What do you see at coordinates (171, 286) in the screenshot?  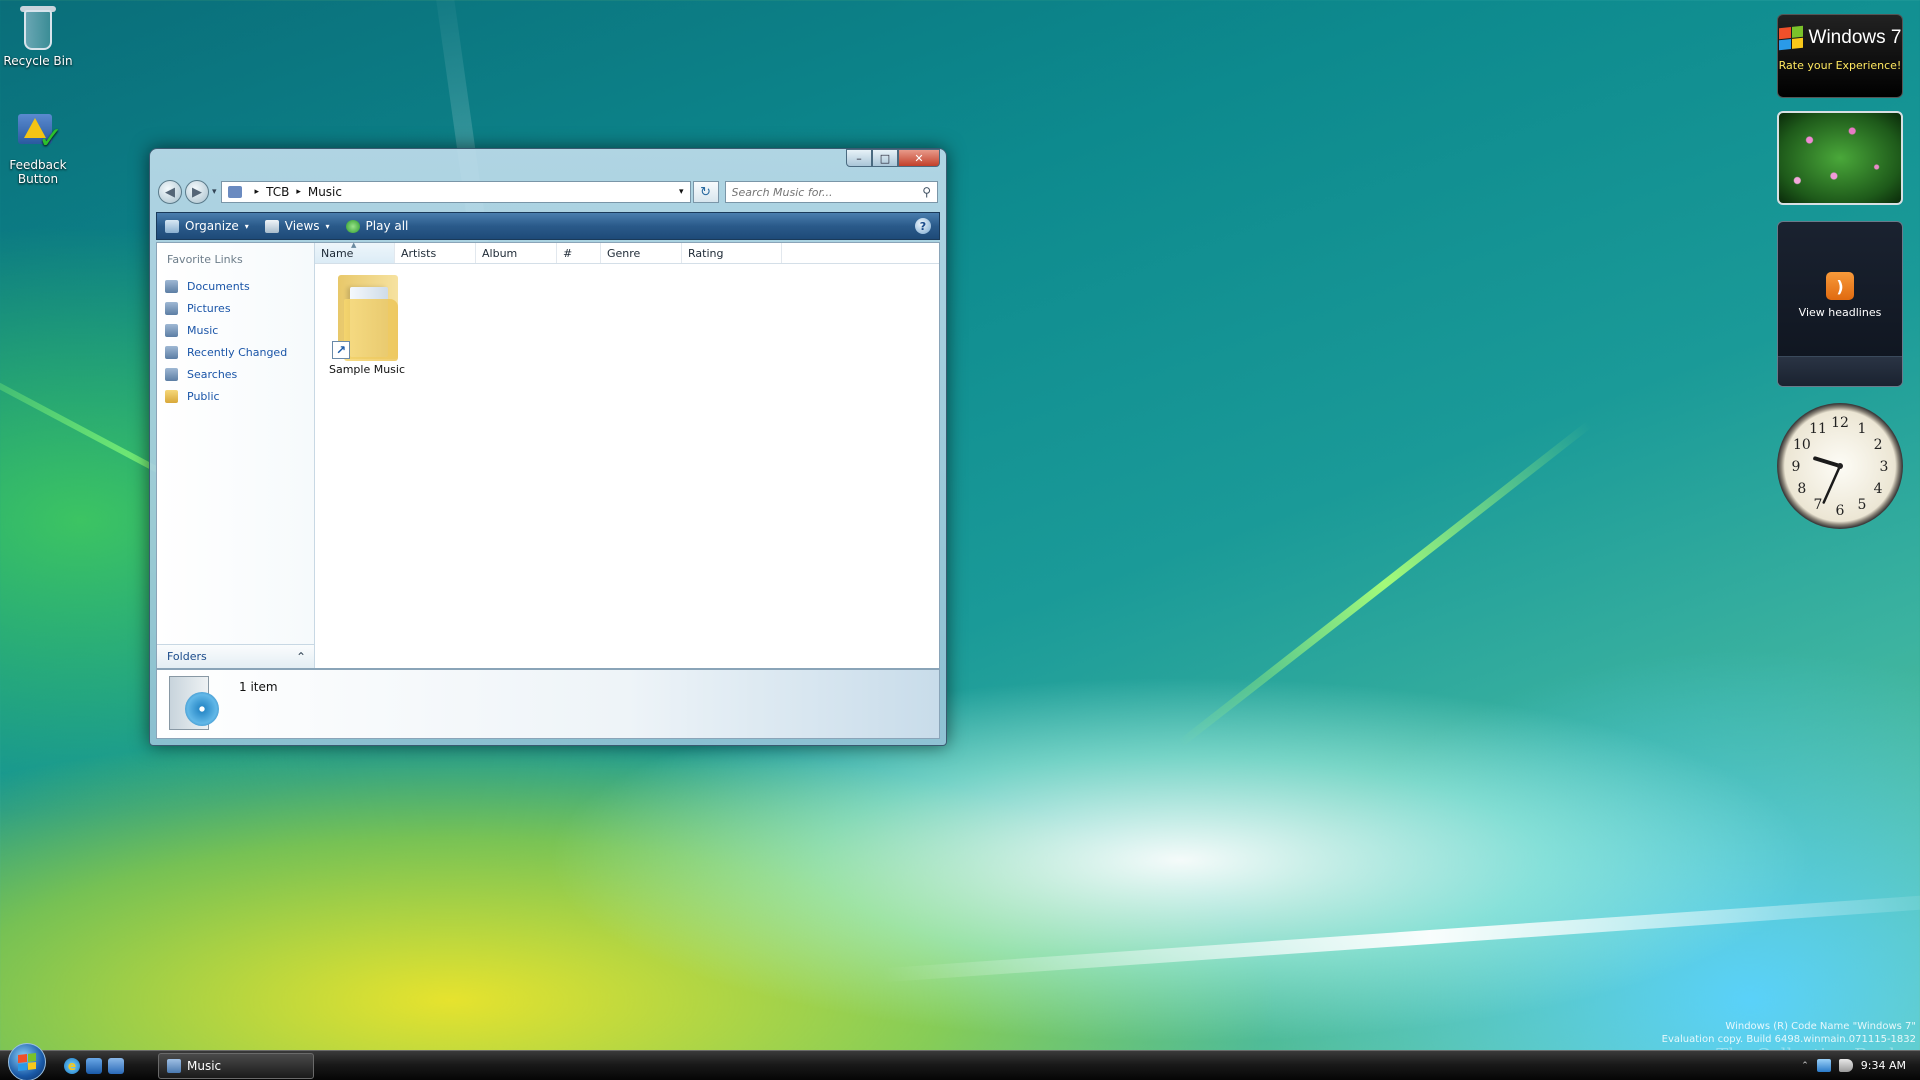 I see `documents-icon` at bounding box center [171, 286].